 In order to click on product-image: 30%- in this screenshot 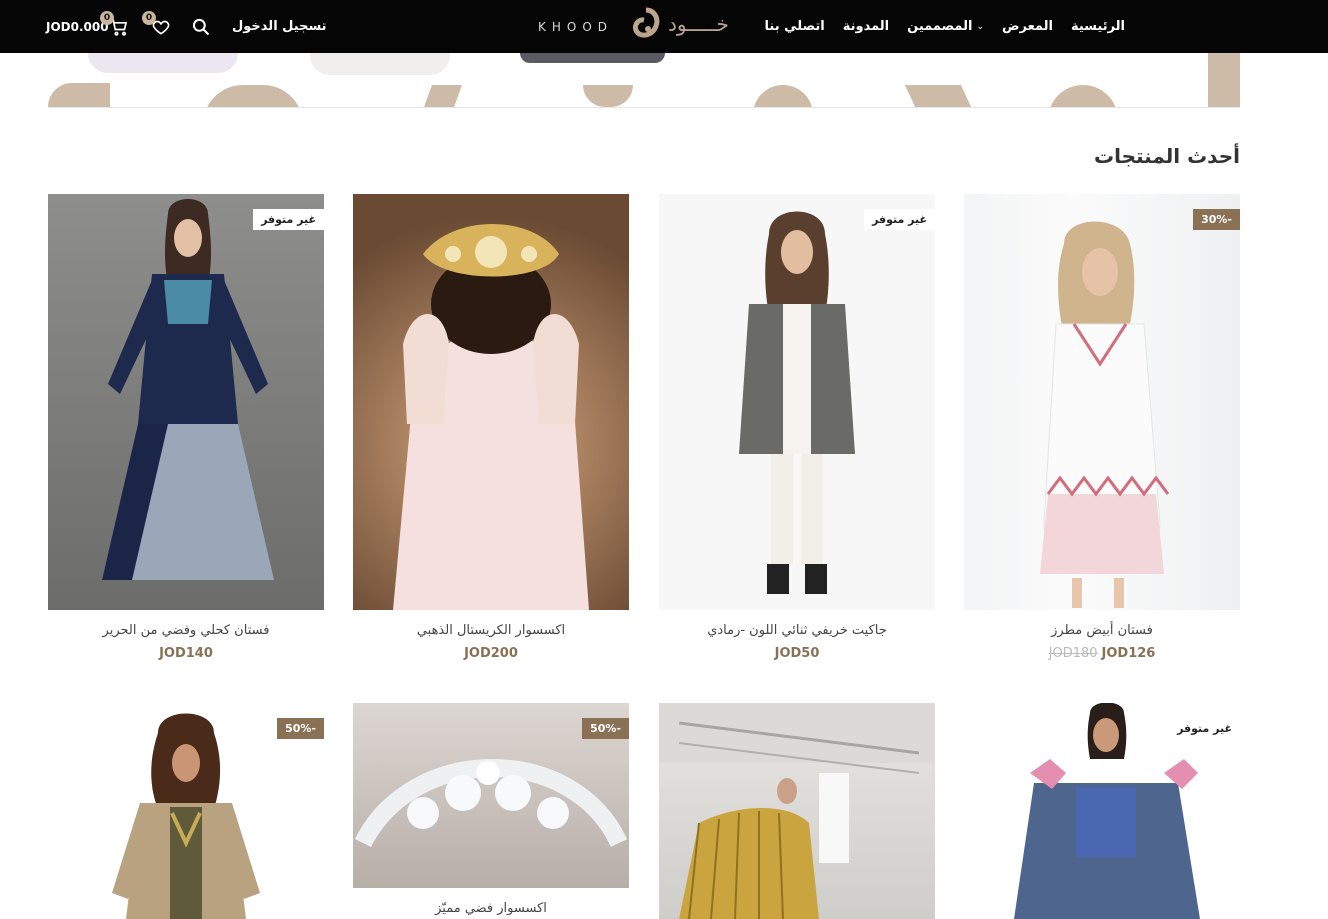, I will do `click(1102, 402)`.